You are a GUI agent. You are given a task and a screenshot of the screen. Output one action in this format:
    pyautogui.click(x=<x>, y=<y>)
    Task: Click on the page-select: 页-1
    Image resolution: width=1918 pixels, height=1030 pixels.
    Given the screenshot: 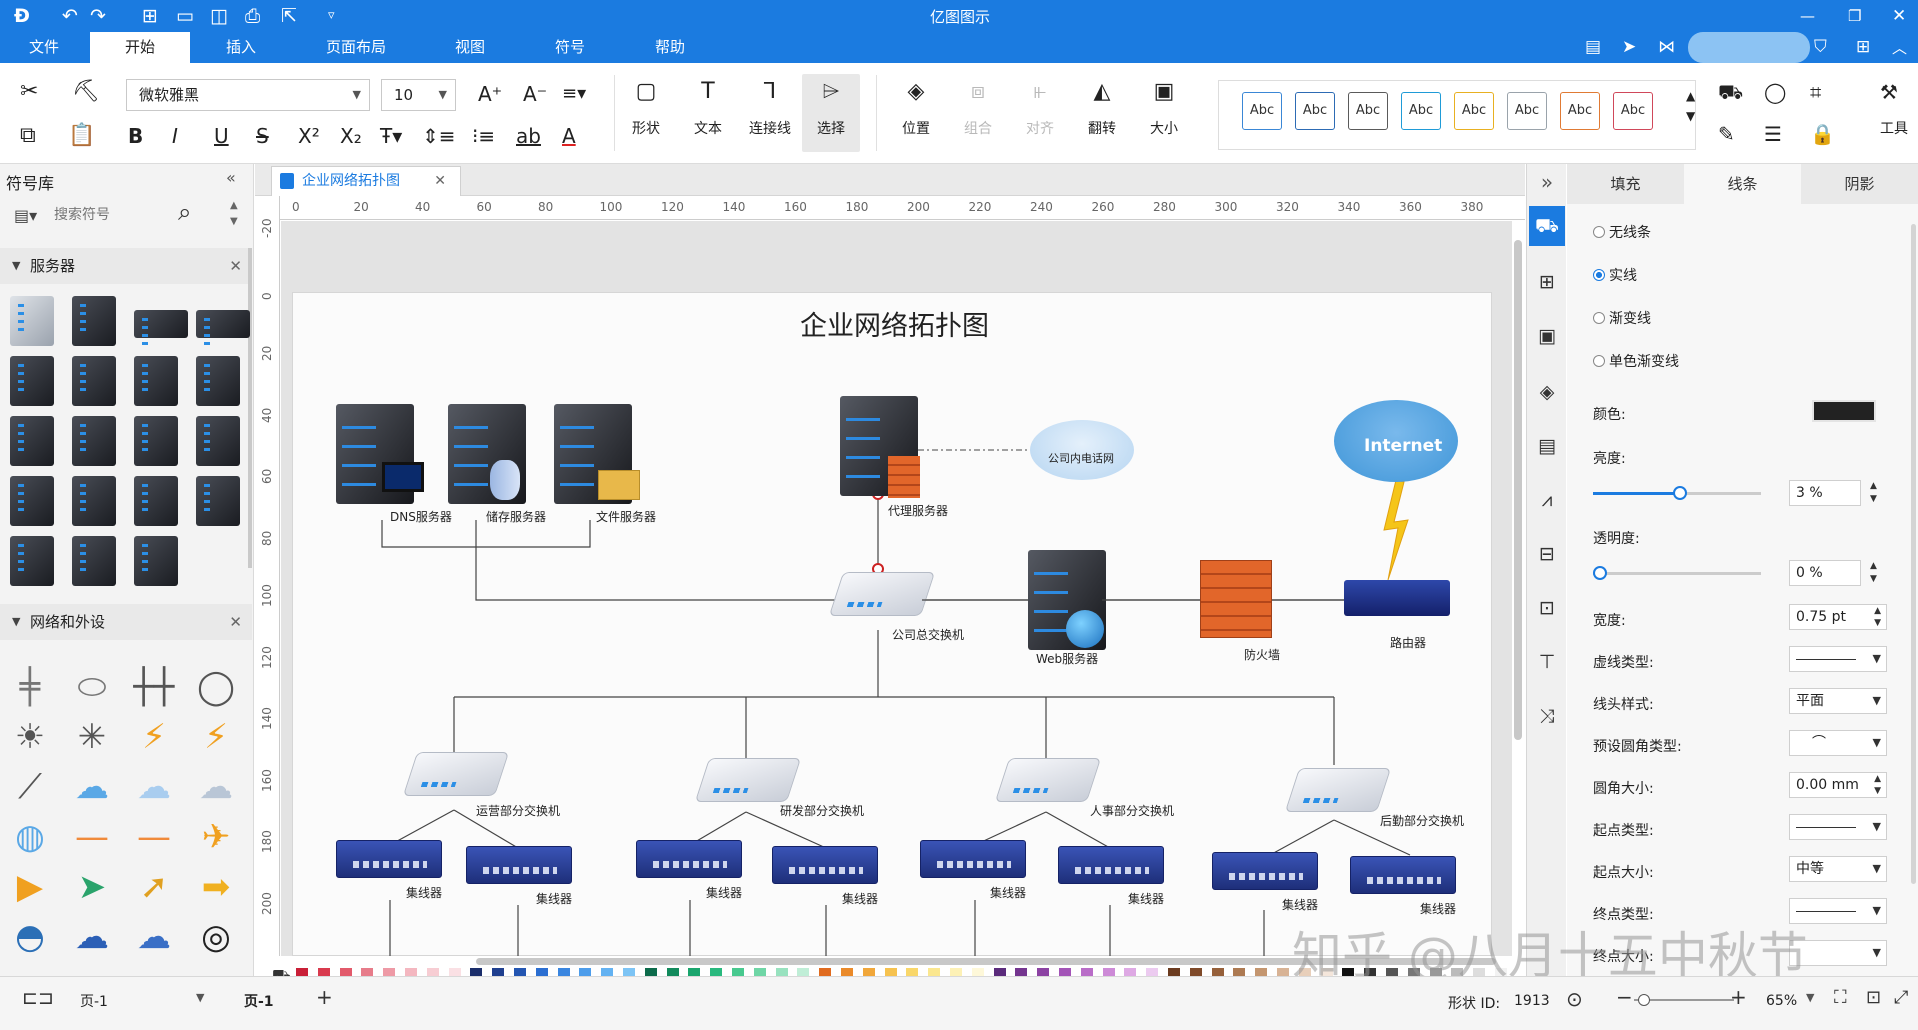 What is the action you would take?
    pyautogui.click(x=94, y=1001)
    